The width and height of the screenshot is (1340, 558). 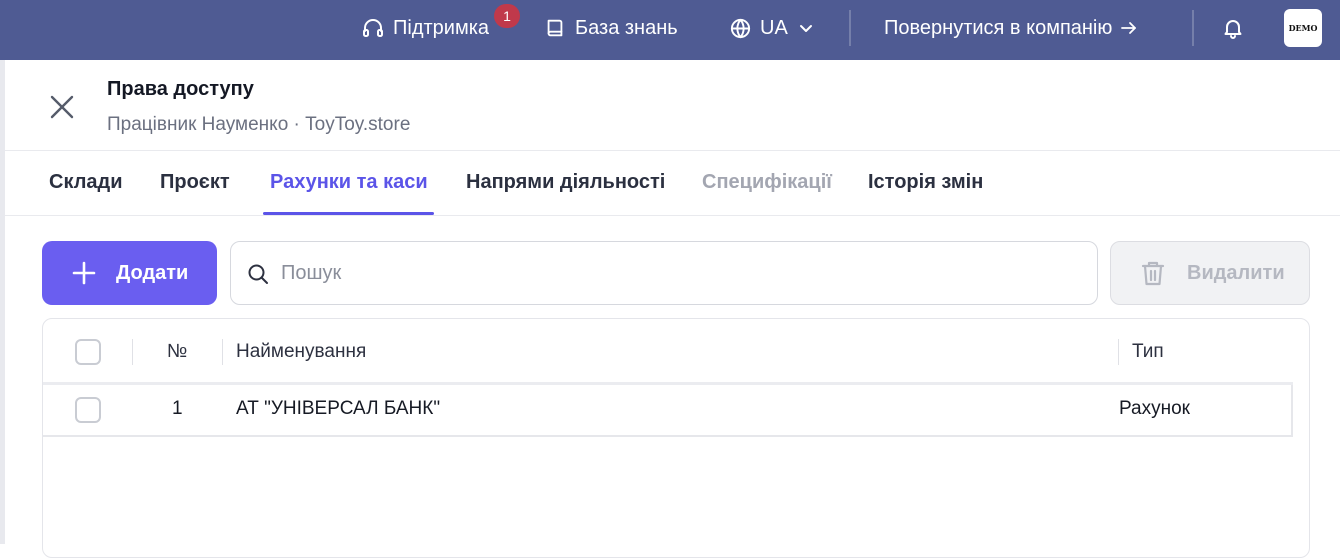 I want to click on book-icon, so click(x=555, y=28).